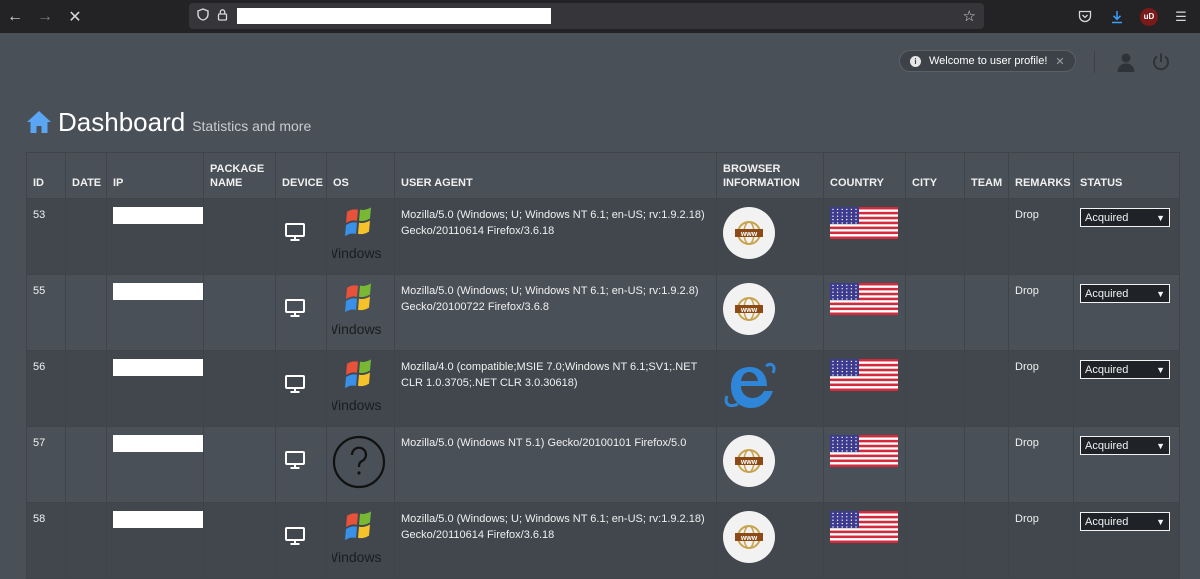 The width and height of the screenshot is (1200, 579). I want to click on column-header: ID, so click(46, 175).